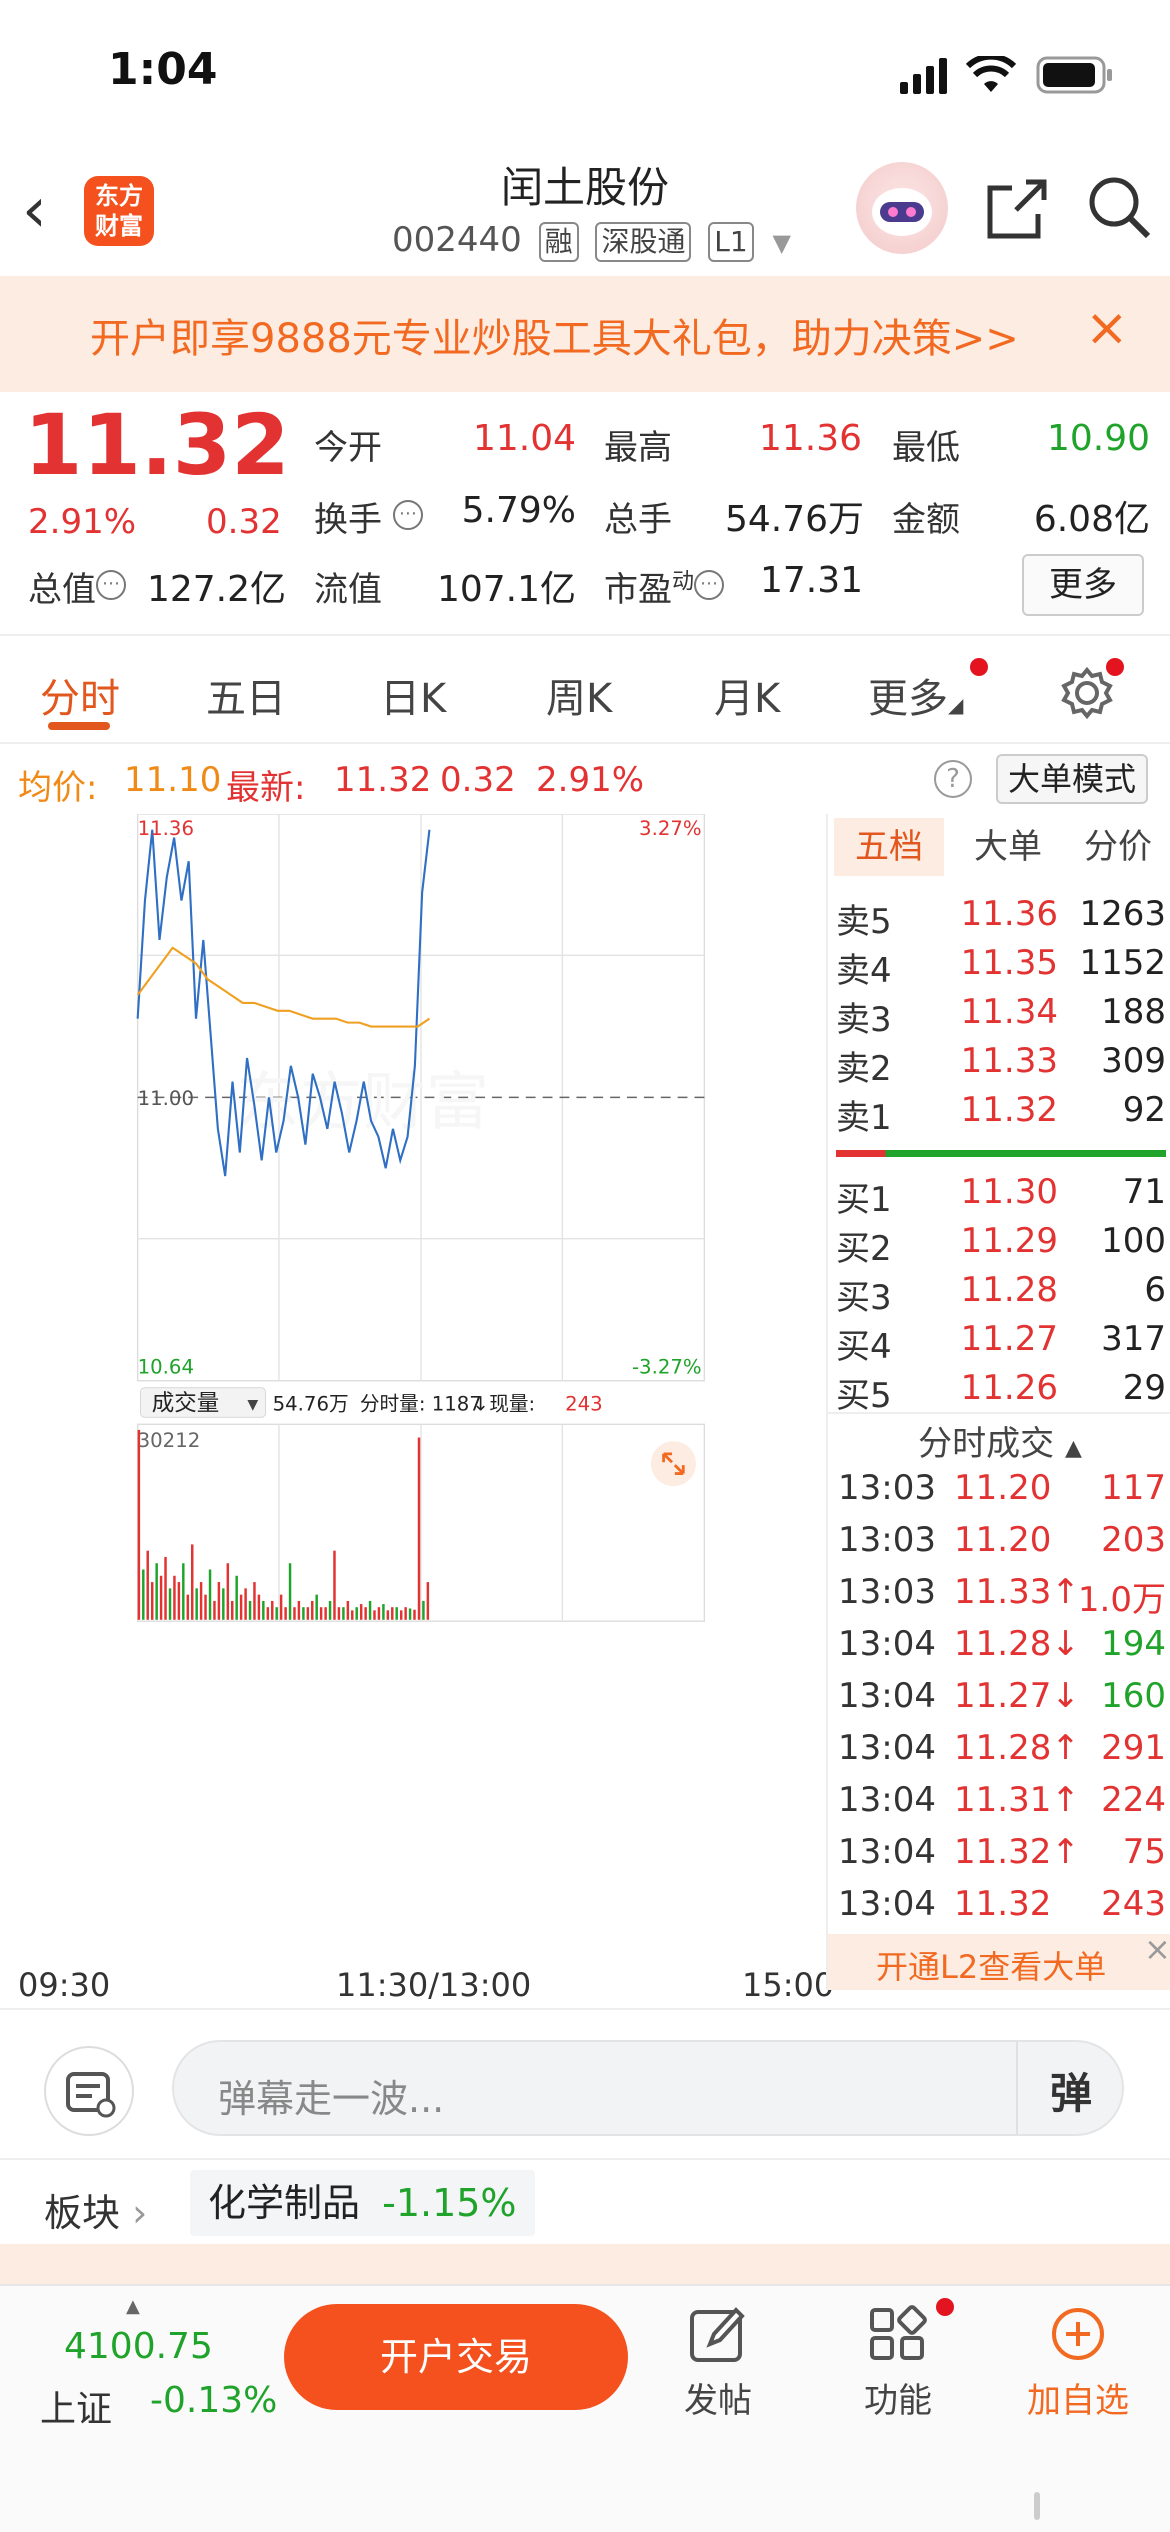 The image size is (1170, 2532). What do you see at coordinates (887, 1904) in the screenshot?
I see `trade-time: 13:04` at bounding box center [887, 1904].